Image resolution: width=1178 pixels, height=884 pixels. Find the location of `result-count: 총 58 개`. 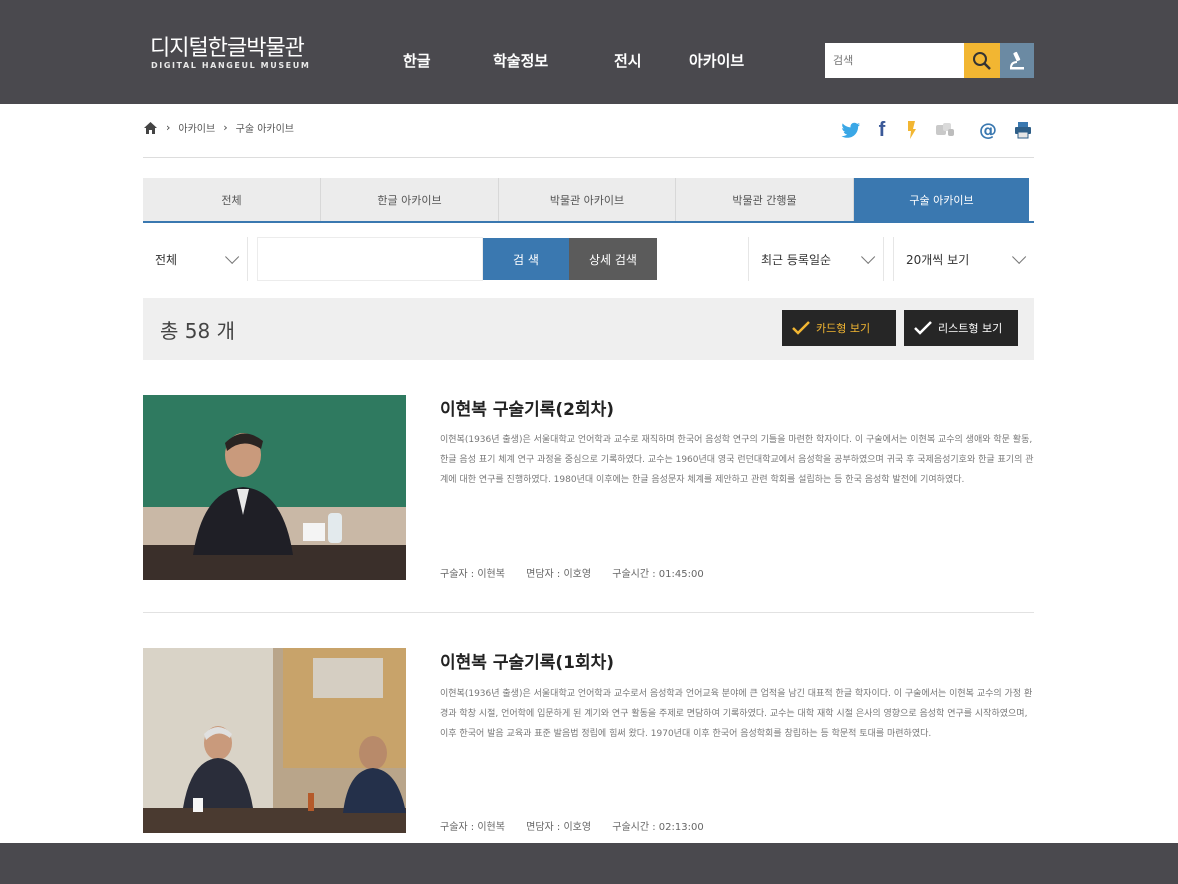

result-count: 총 58 개 is located at coordinates (197, 331).